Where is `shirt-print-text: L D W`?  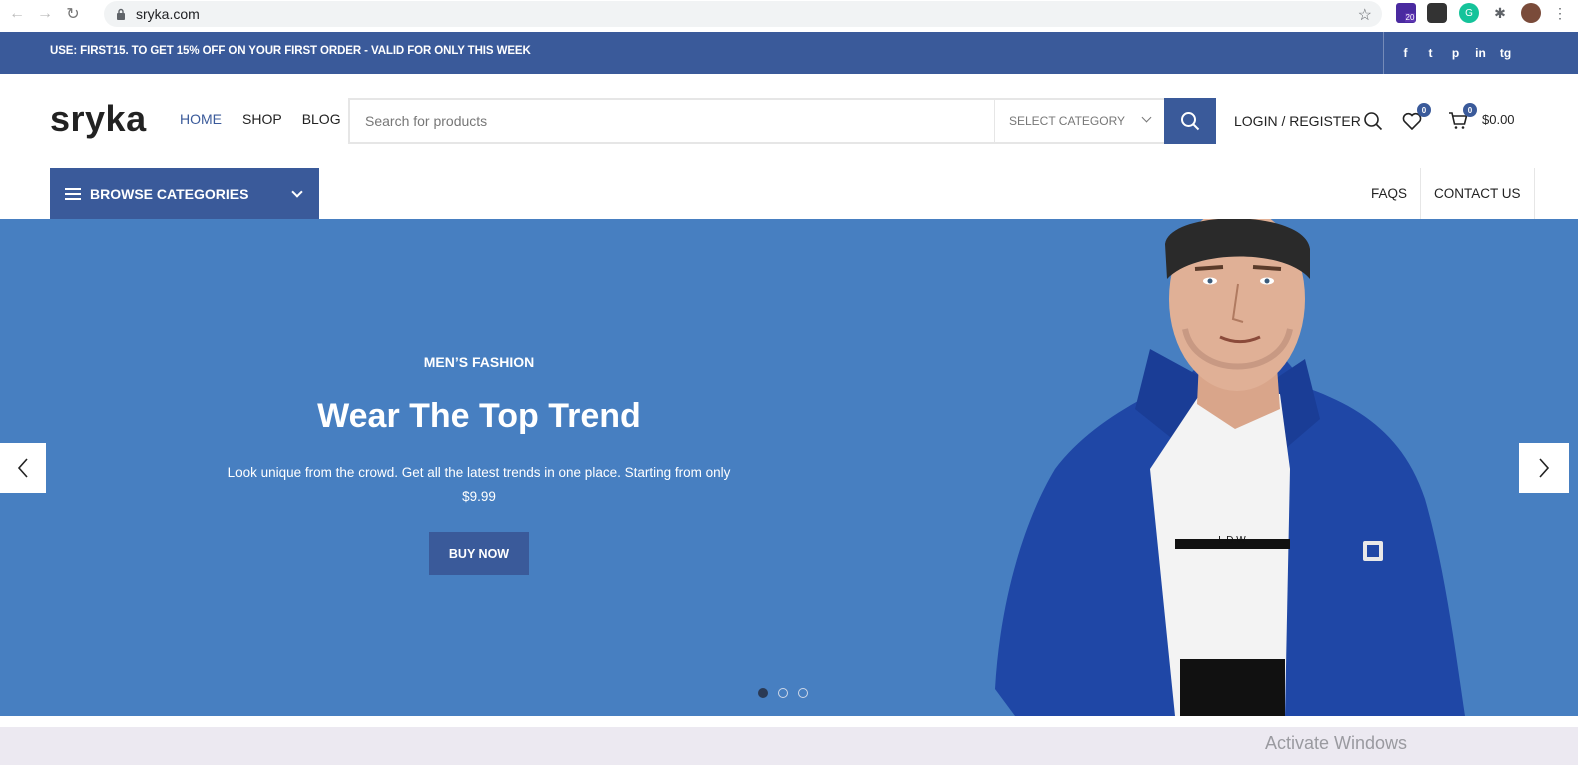
shirt-print-text: L D W is located at coordinates (1232, 540).